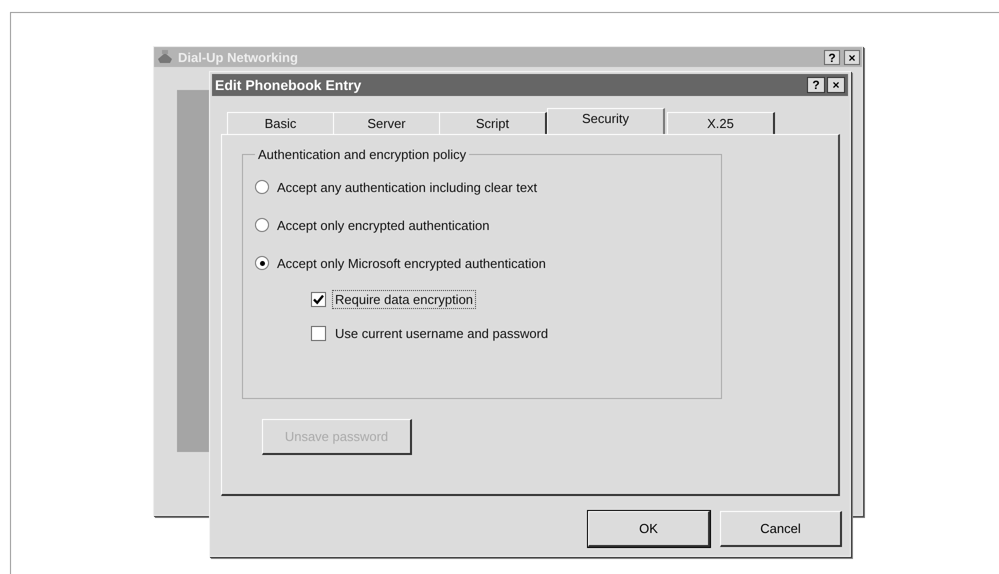 Image resolution: width=999 pixels, height=574 pixels. Describe the element at coordinates (238, 57) in the screenshot. I see `back-window-title: Dial-Up Networking` at that location.